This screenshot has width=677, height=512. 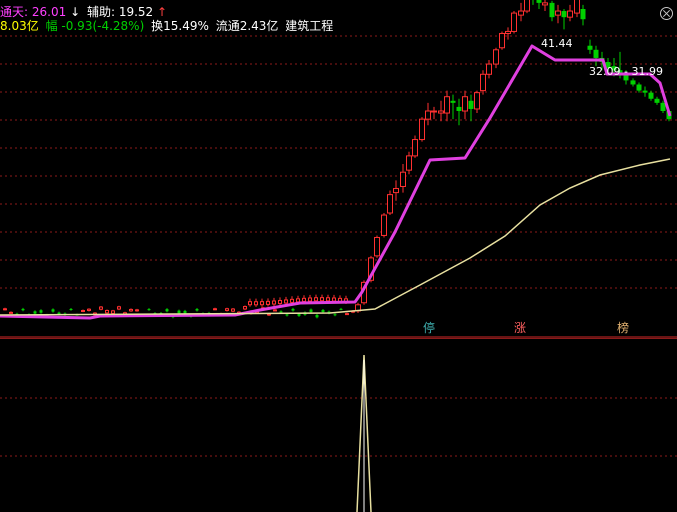 I want to click on up-arrow-icon: ↑, so click(x=162, y=12).